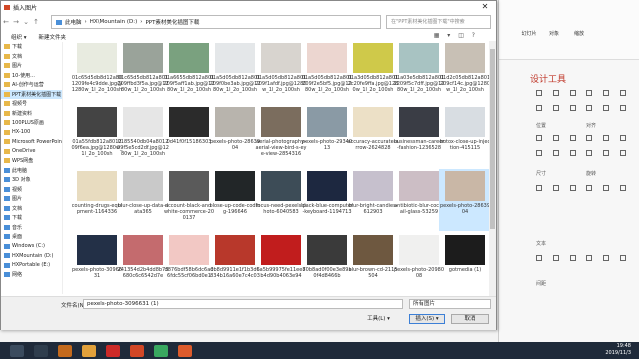 The height and width of the screenshot is (359, 639). I want to click on file-item: black-blue-computer-keyboard-1194713, so click(327, 200).